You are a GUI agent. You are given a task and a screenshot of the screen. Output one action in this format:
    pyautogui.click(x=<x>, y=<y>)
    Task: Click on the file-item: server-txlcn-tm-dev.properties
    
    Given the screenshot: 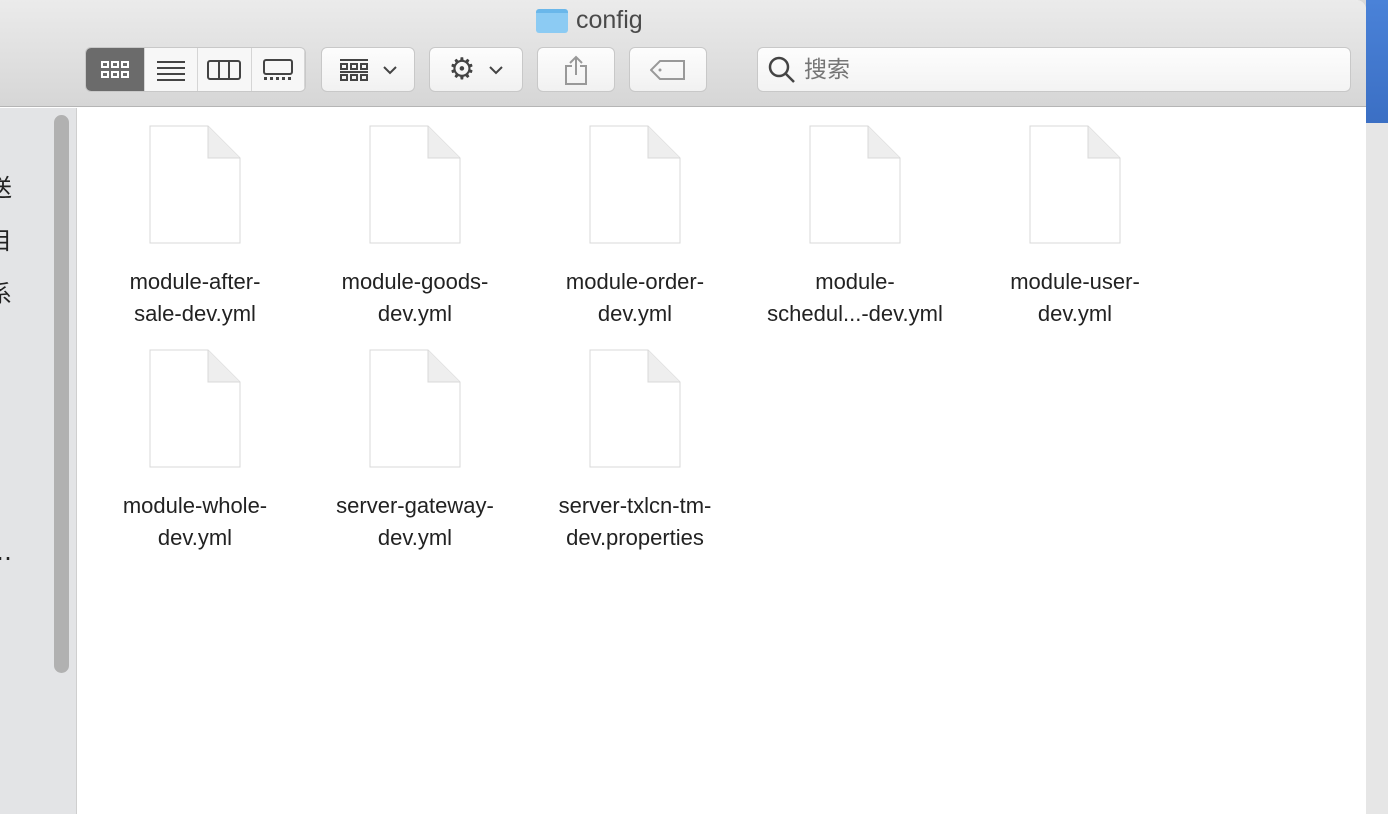 What is the action you would take?
    pyautogui.click(x=635, y=451)
    